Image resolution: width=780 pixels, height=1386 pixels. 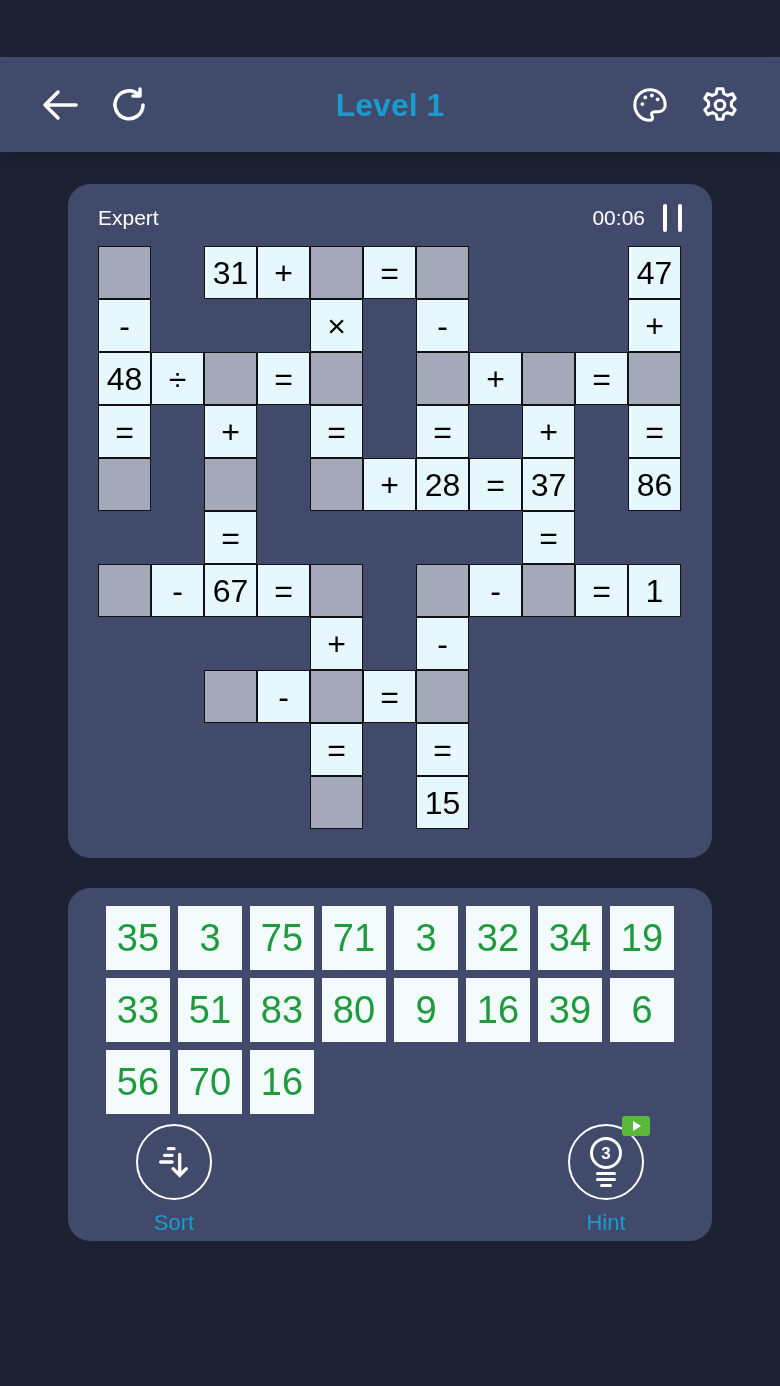 What do you see at coordinates (390, 105) in the screenshot?
I see `level-title: Level 1` at bounding box center [390, 105].